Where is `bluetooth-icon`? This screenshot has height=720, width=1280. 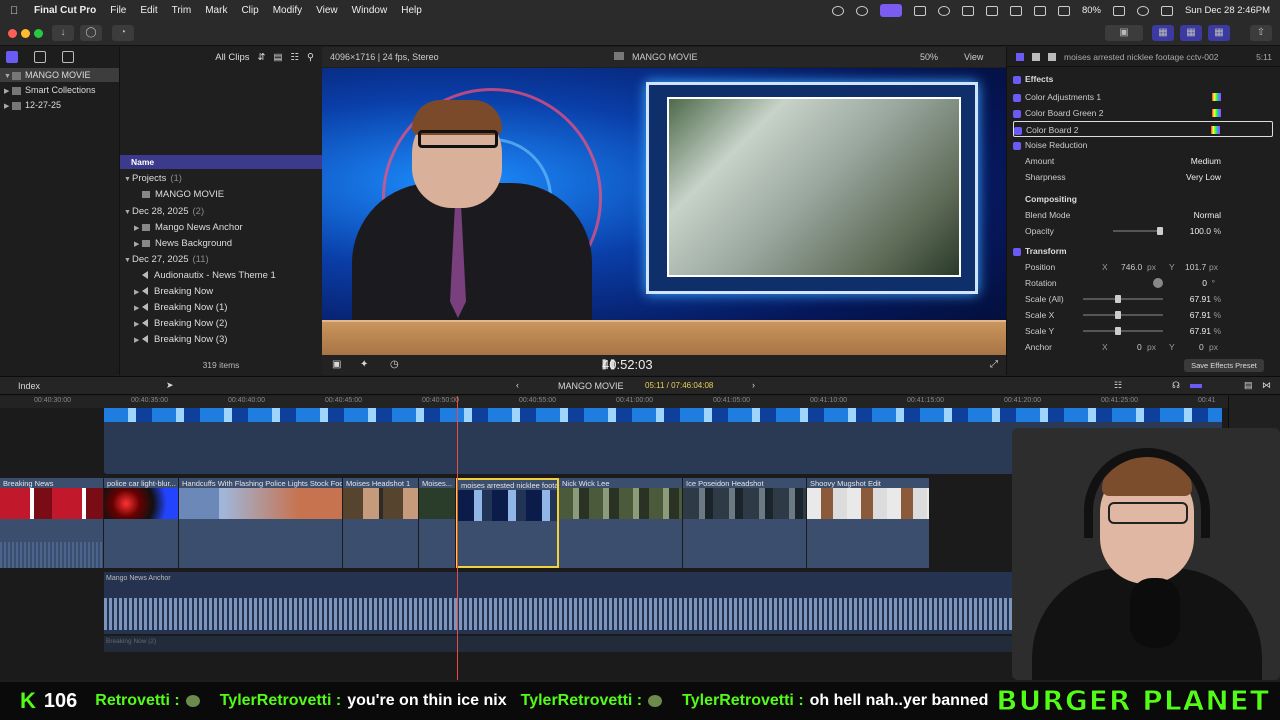 bluetooth-icon is located at coordinates (1039, 10).